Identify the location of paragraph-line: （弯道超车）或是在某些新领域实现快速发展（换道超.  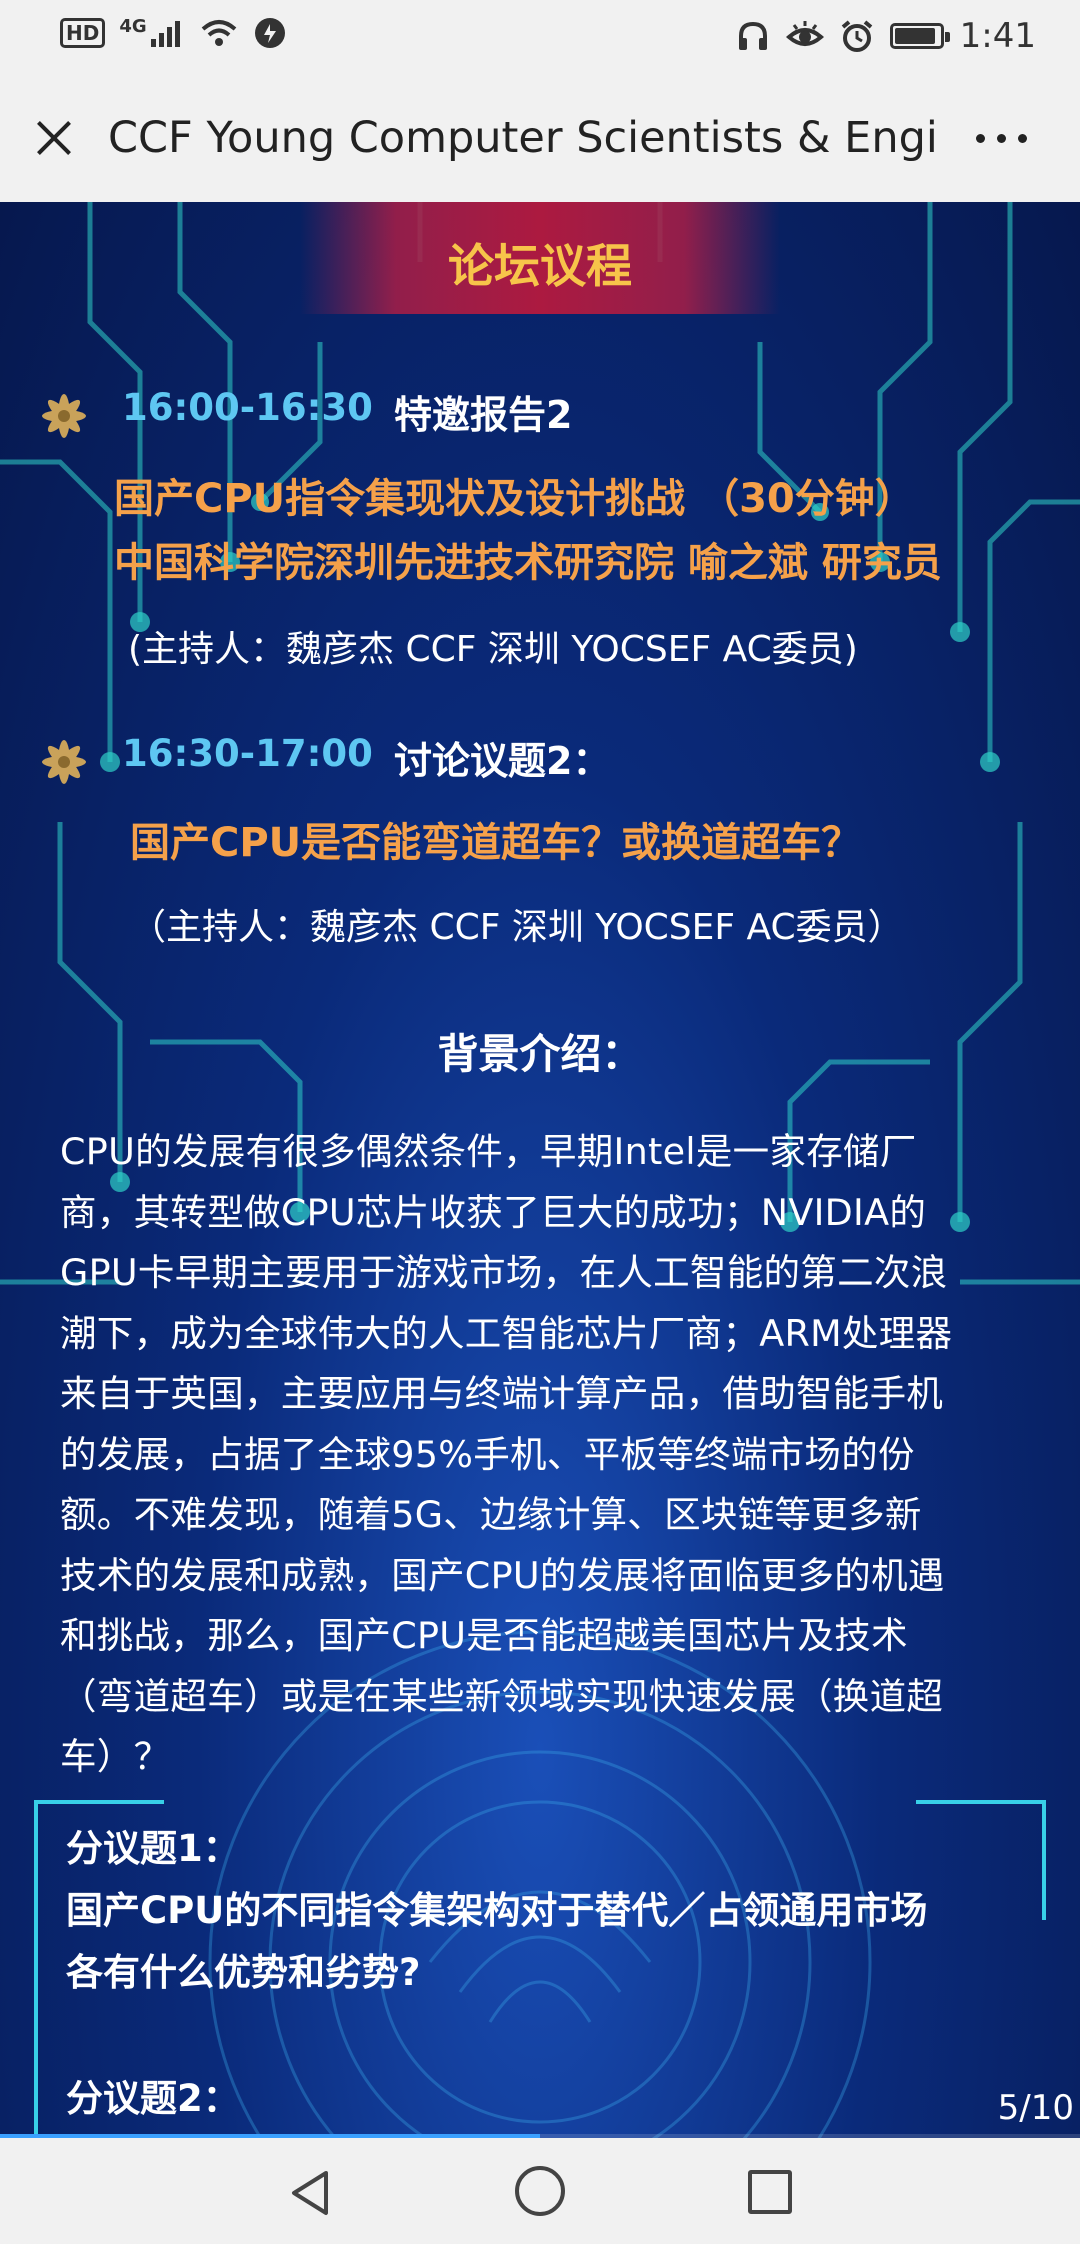
(502, 1696).